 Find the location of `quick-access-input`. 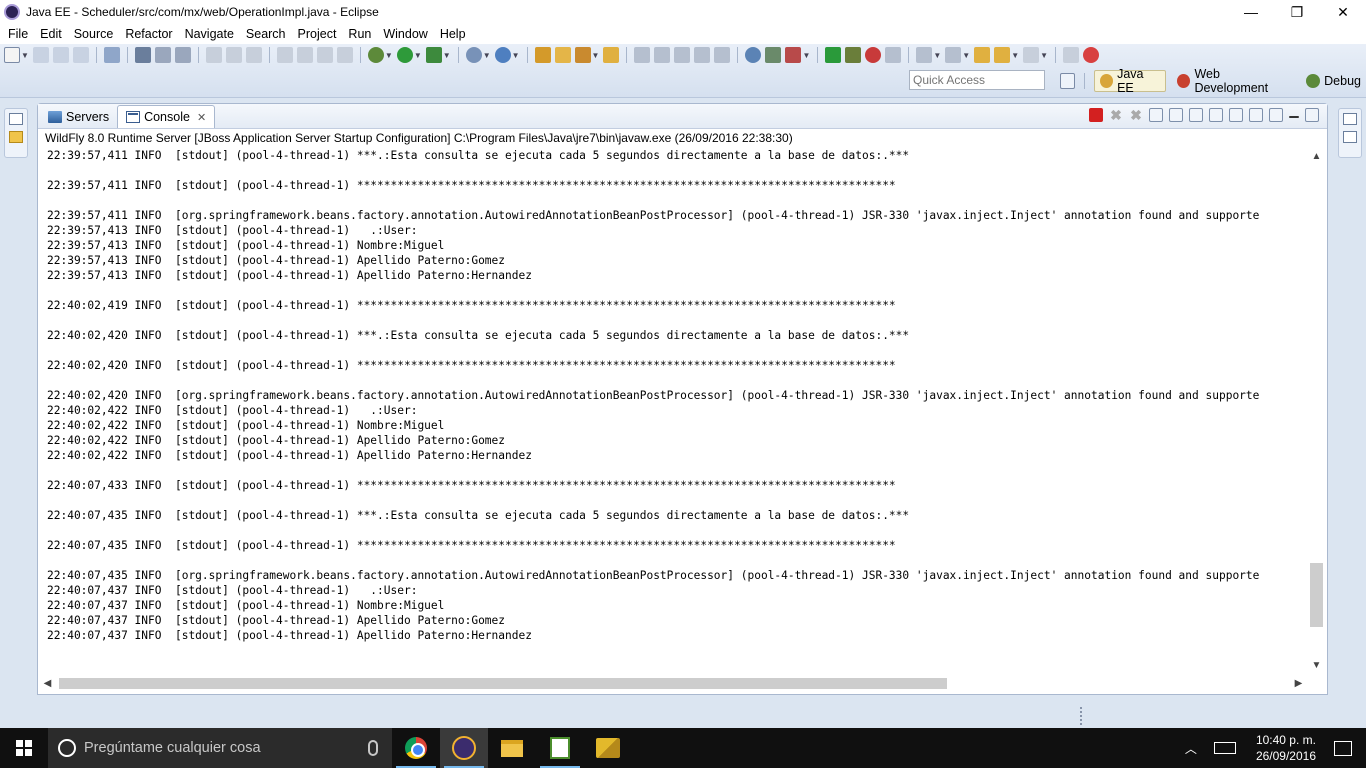

quick-access-input is located at coordinates (977, 80).